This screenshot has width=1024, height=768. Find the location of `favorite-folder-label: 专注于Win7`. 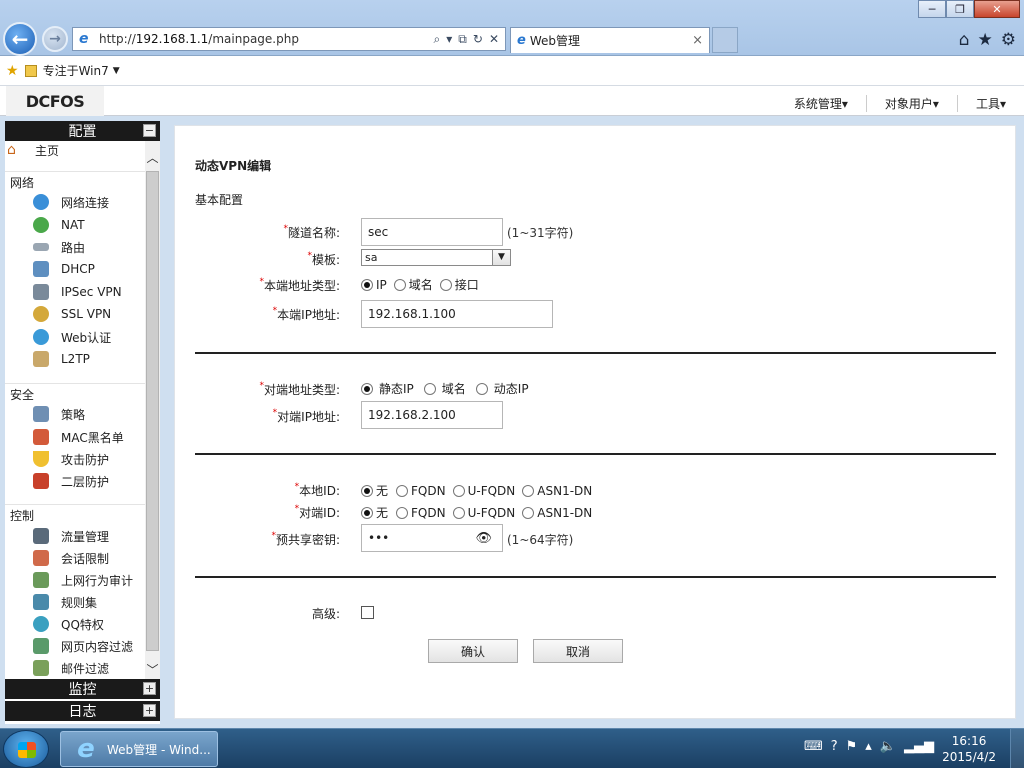

favorite-folder-label: 专注于Win7 is located at coordinates (76, 70).